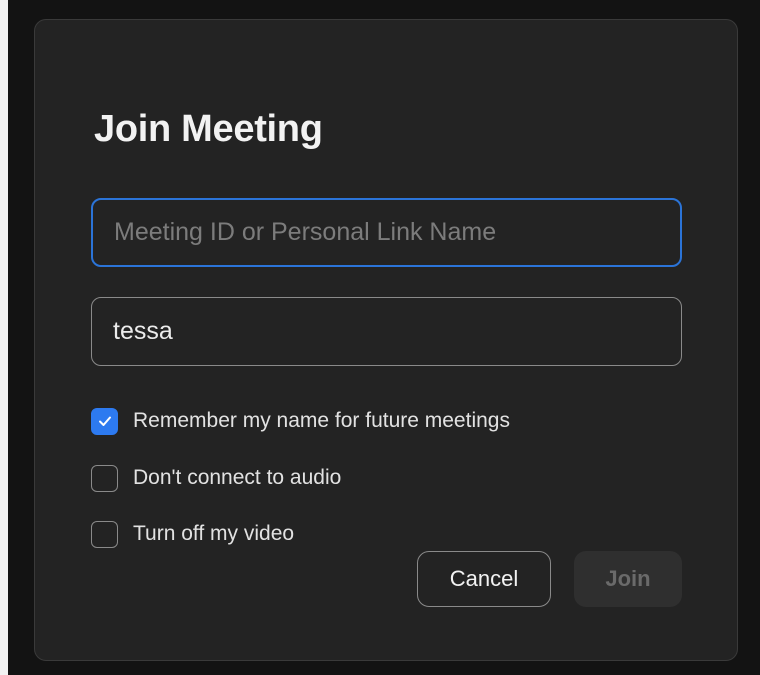 The width and height of the screenshot is (760, 675). I want to click on option-no-audio: Don't connect to audio, so click(216, 478).